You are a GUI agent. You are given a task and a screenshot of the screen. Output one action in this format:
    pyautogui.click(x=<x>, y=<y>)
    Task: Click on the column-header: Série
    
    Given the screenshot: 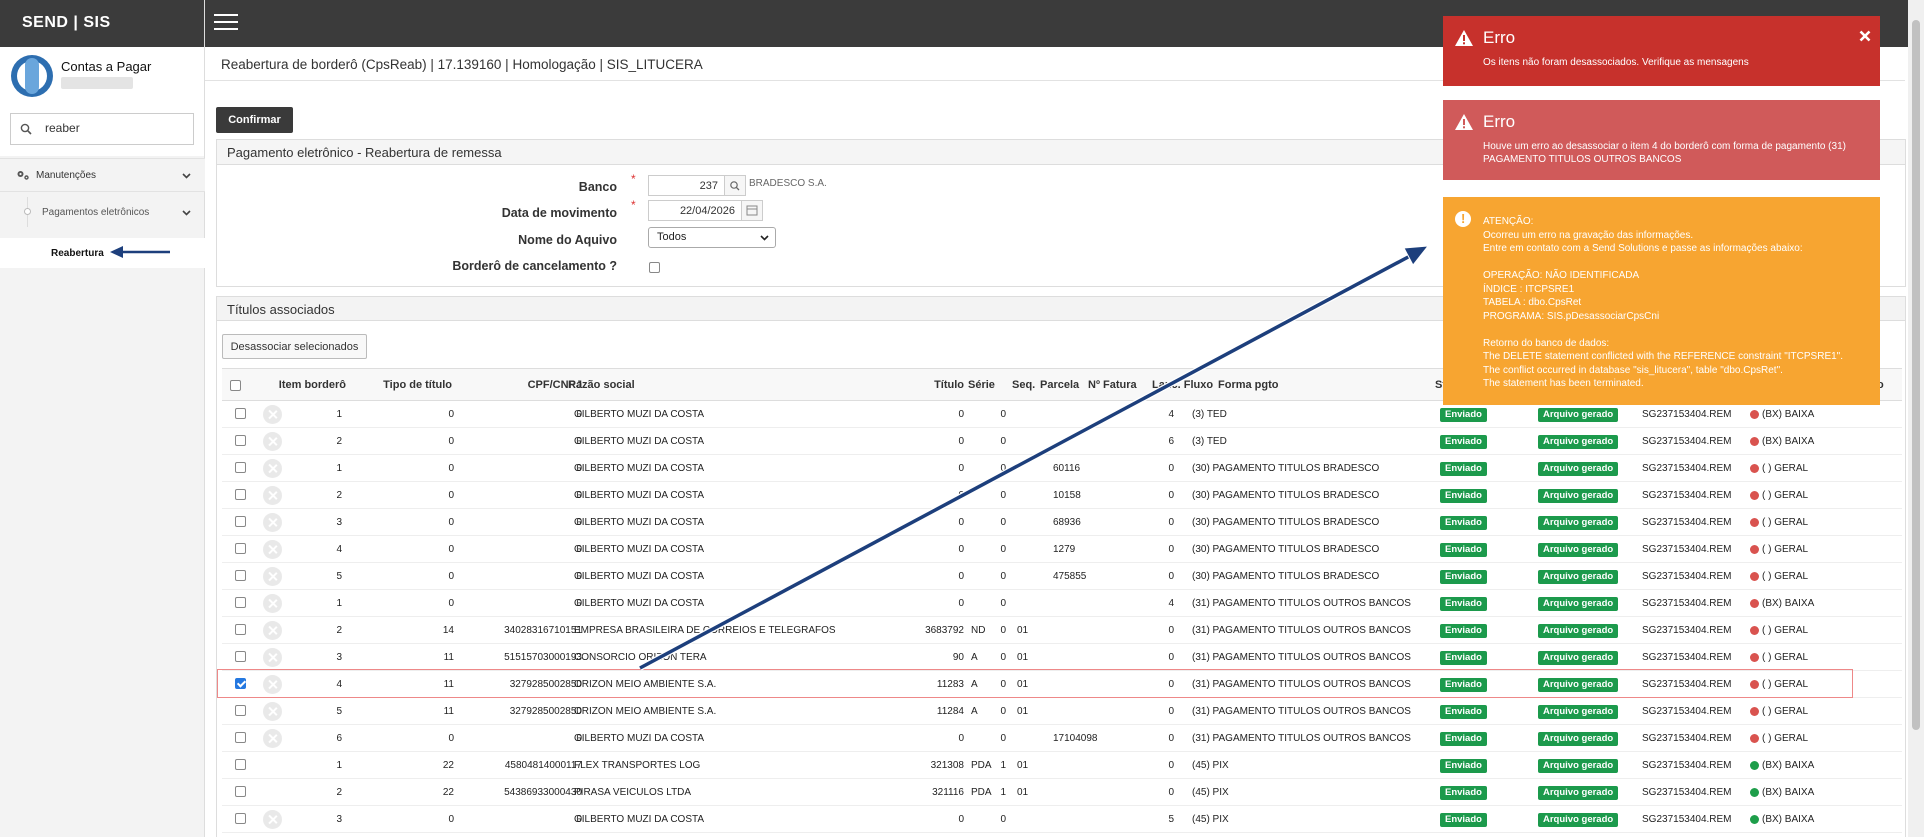 What is the action you would take?
    pyautogui.click(x=988, y=385)
    